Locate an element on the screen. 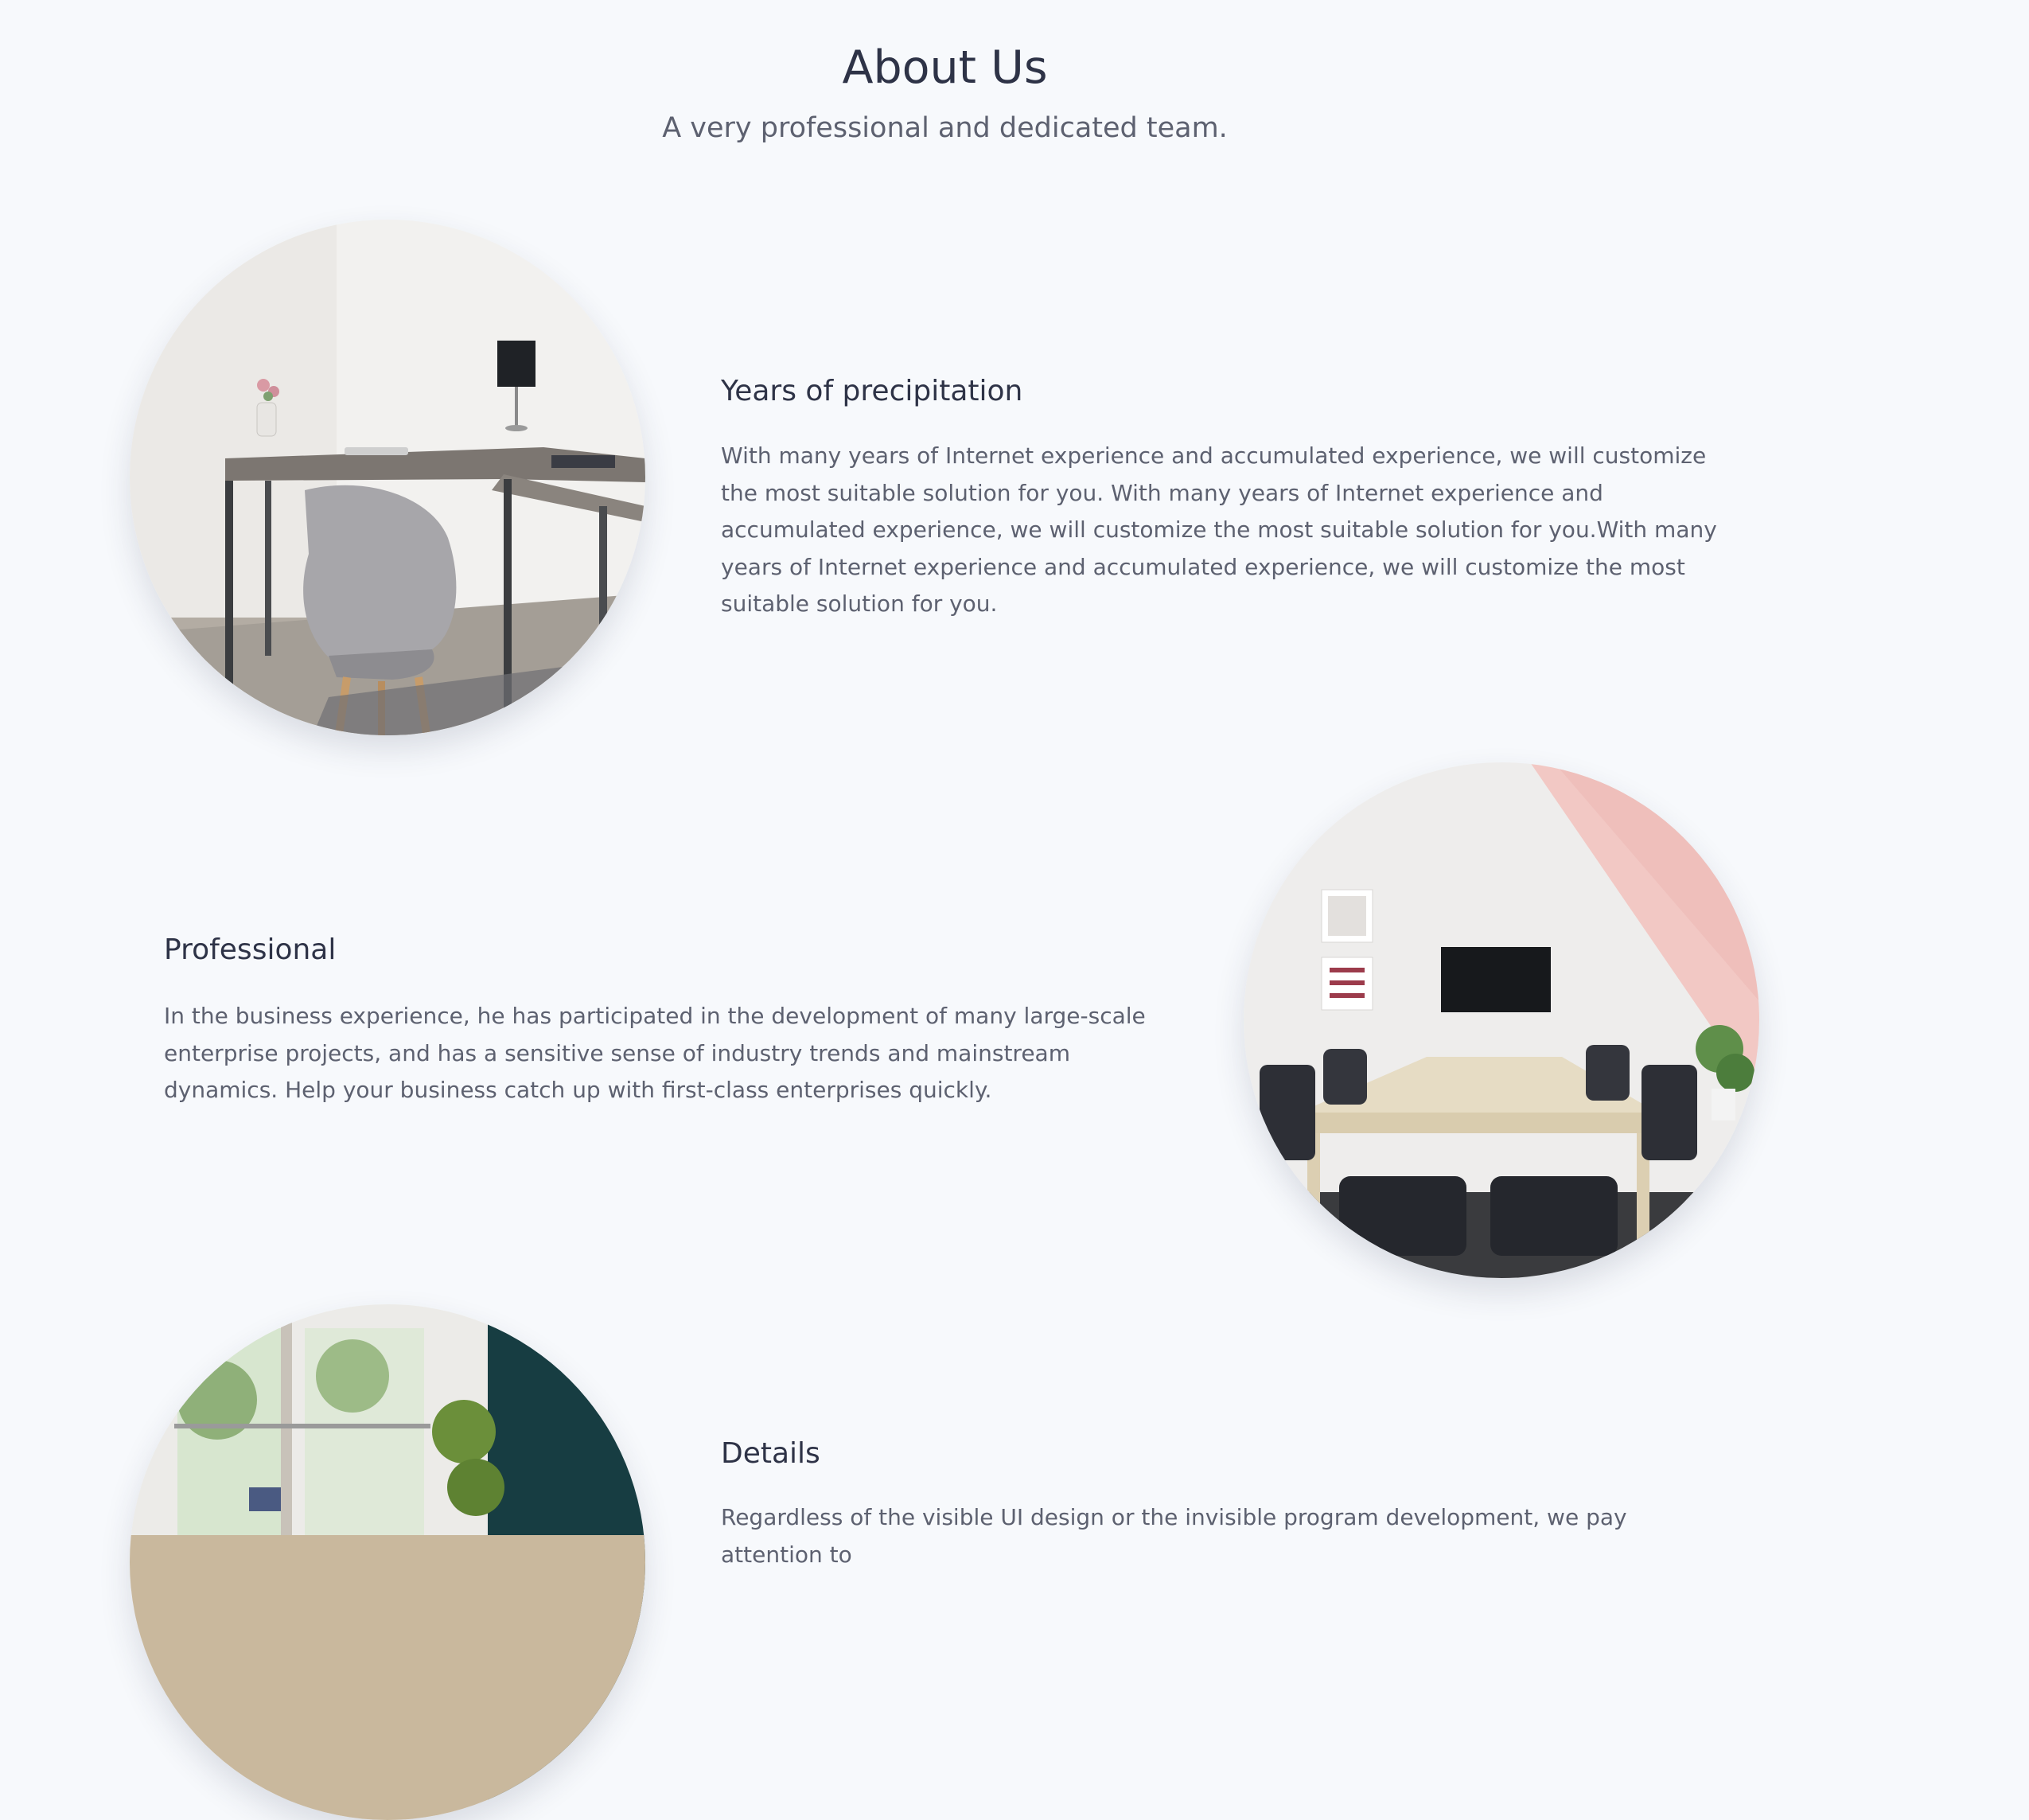 Image resolution: width=2029 pixels, height=1820 pixels. office-desk-chair-photo is located at coordinates (387, 478).